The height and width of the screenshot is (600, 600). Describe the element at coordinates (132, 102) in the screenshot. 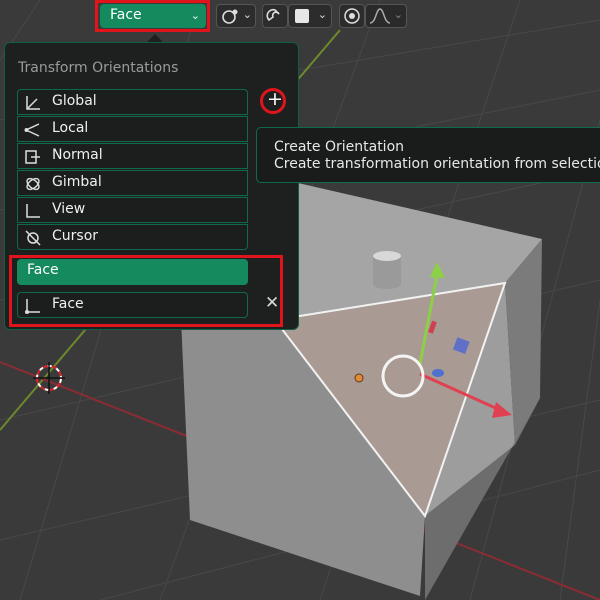

I see `orientation-item-global: Global` at that location.